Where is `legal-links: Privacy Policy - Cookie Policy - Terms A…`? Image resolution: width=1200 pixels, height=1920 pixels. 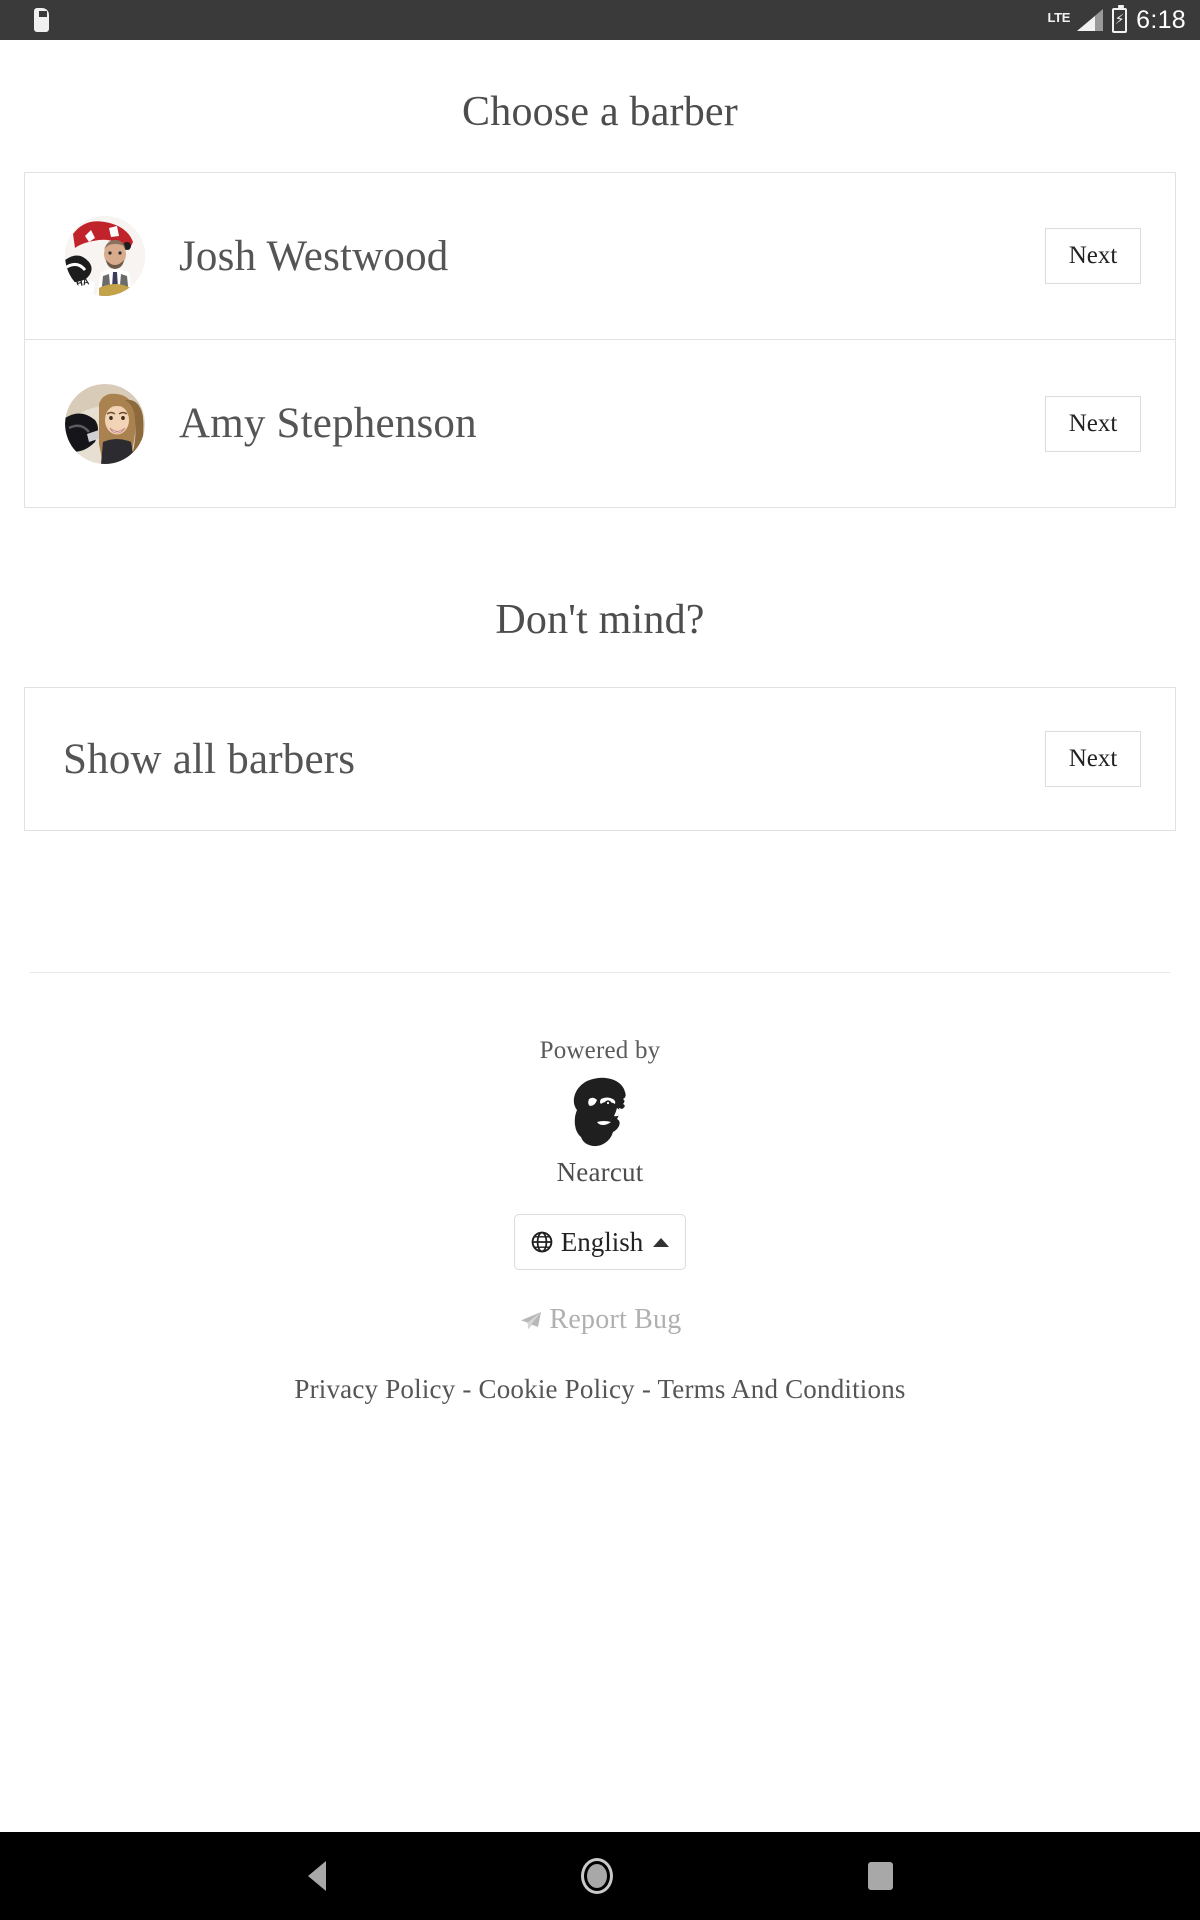 legal-links: Privacy Policy - Cookie Policy - Terms A… is located at coordinates (600, 1389).